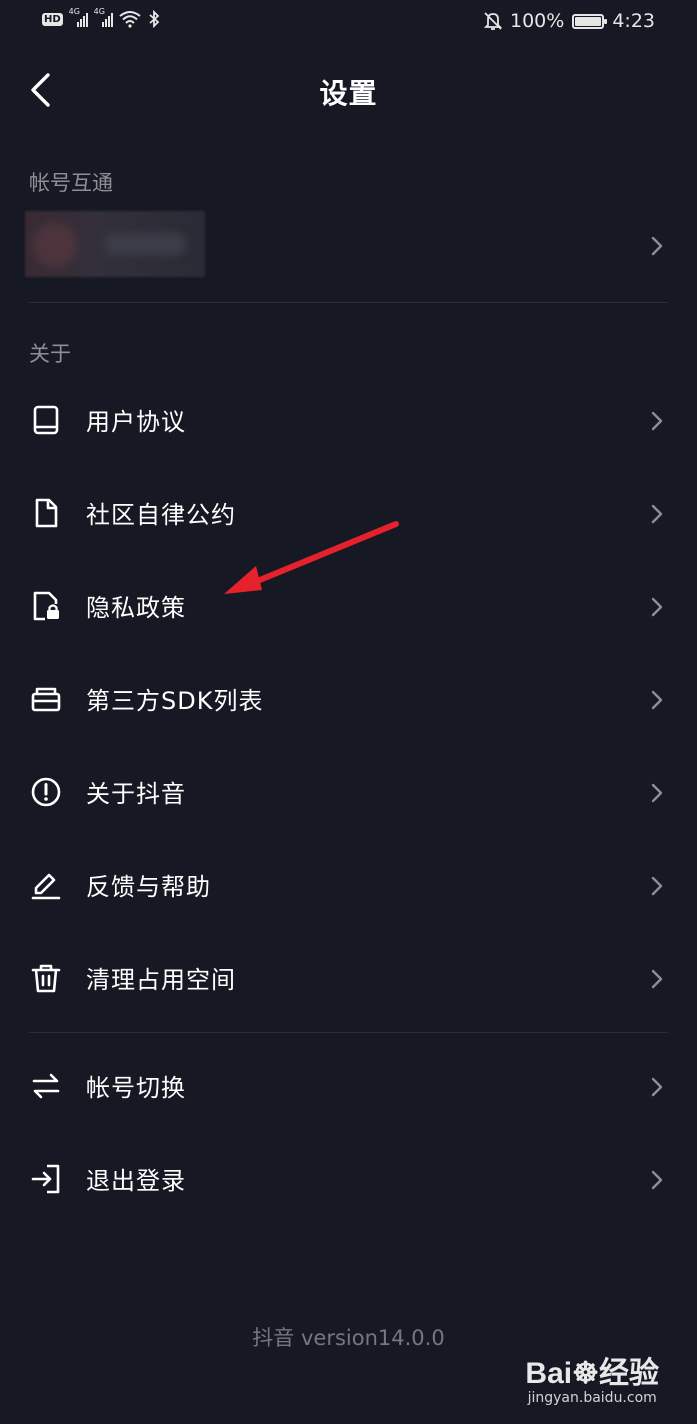  I want to click on watermark-logo: Bai☸经验, so click(592, 1373).